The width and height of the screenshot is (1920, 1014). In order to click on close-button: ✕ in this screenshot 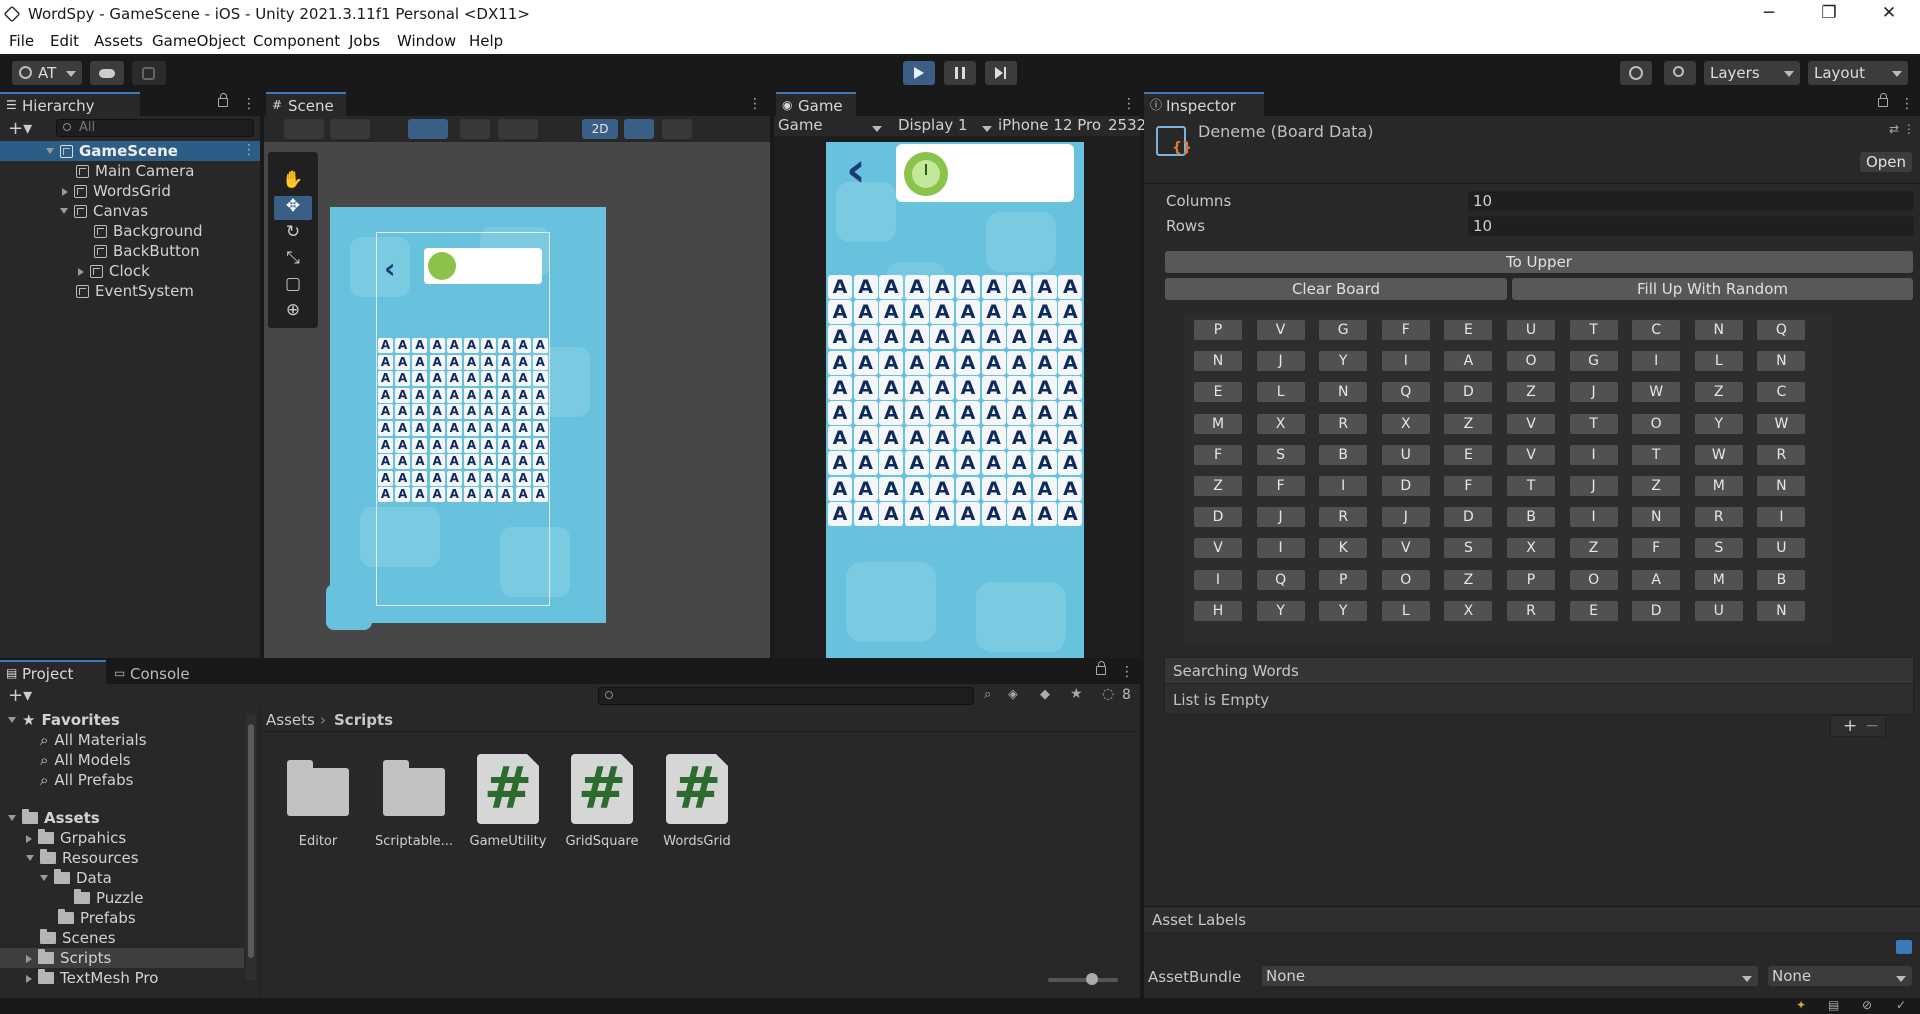, I will do `click(1889, 14)`.